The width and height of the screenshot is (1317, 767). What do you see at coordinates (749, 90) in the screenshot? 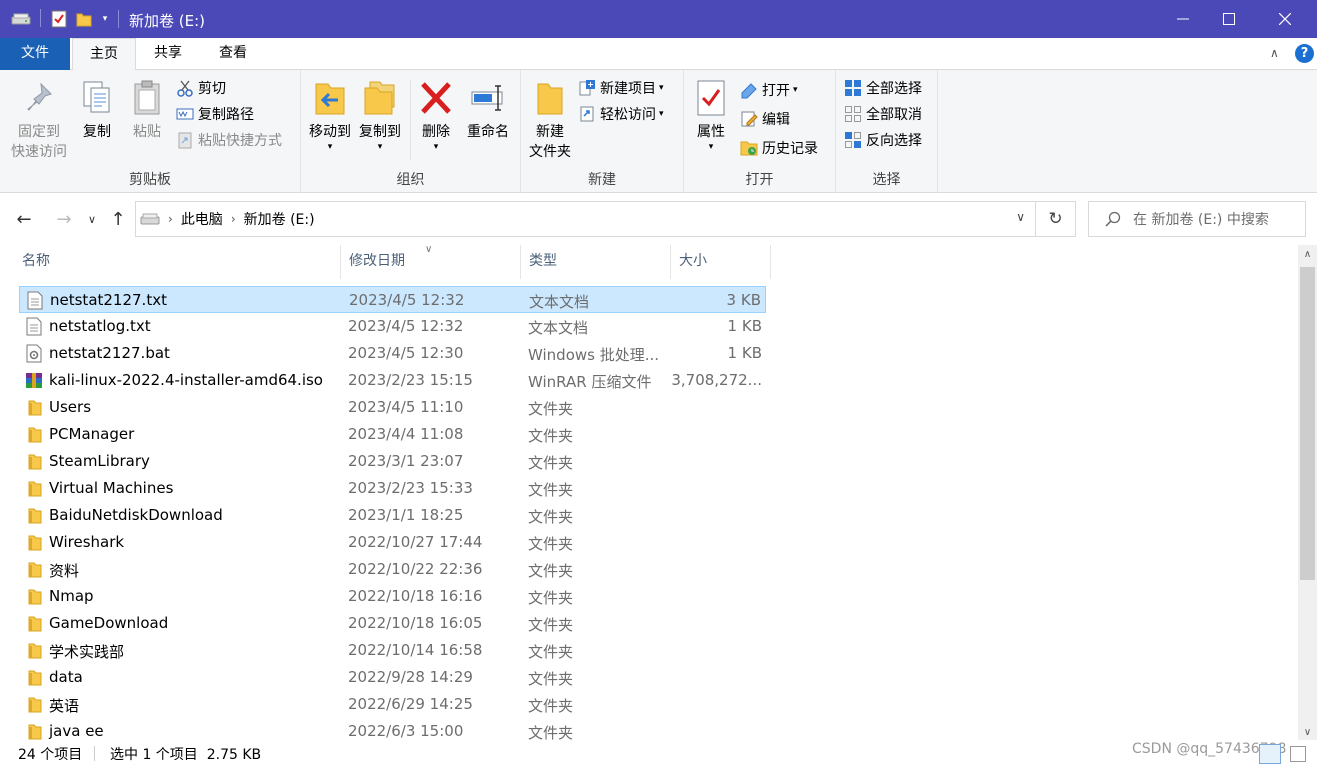
I see `open-icon` at bounding box center [749, 90].